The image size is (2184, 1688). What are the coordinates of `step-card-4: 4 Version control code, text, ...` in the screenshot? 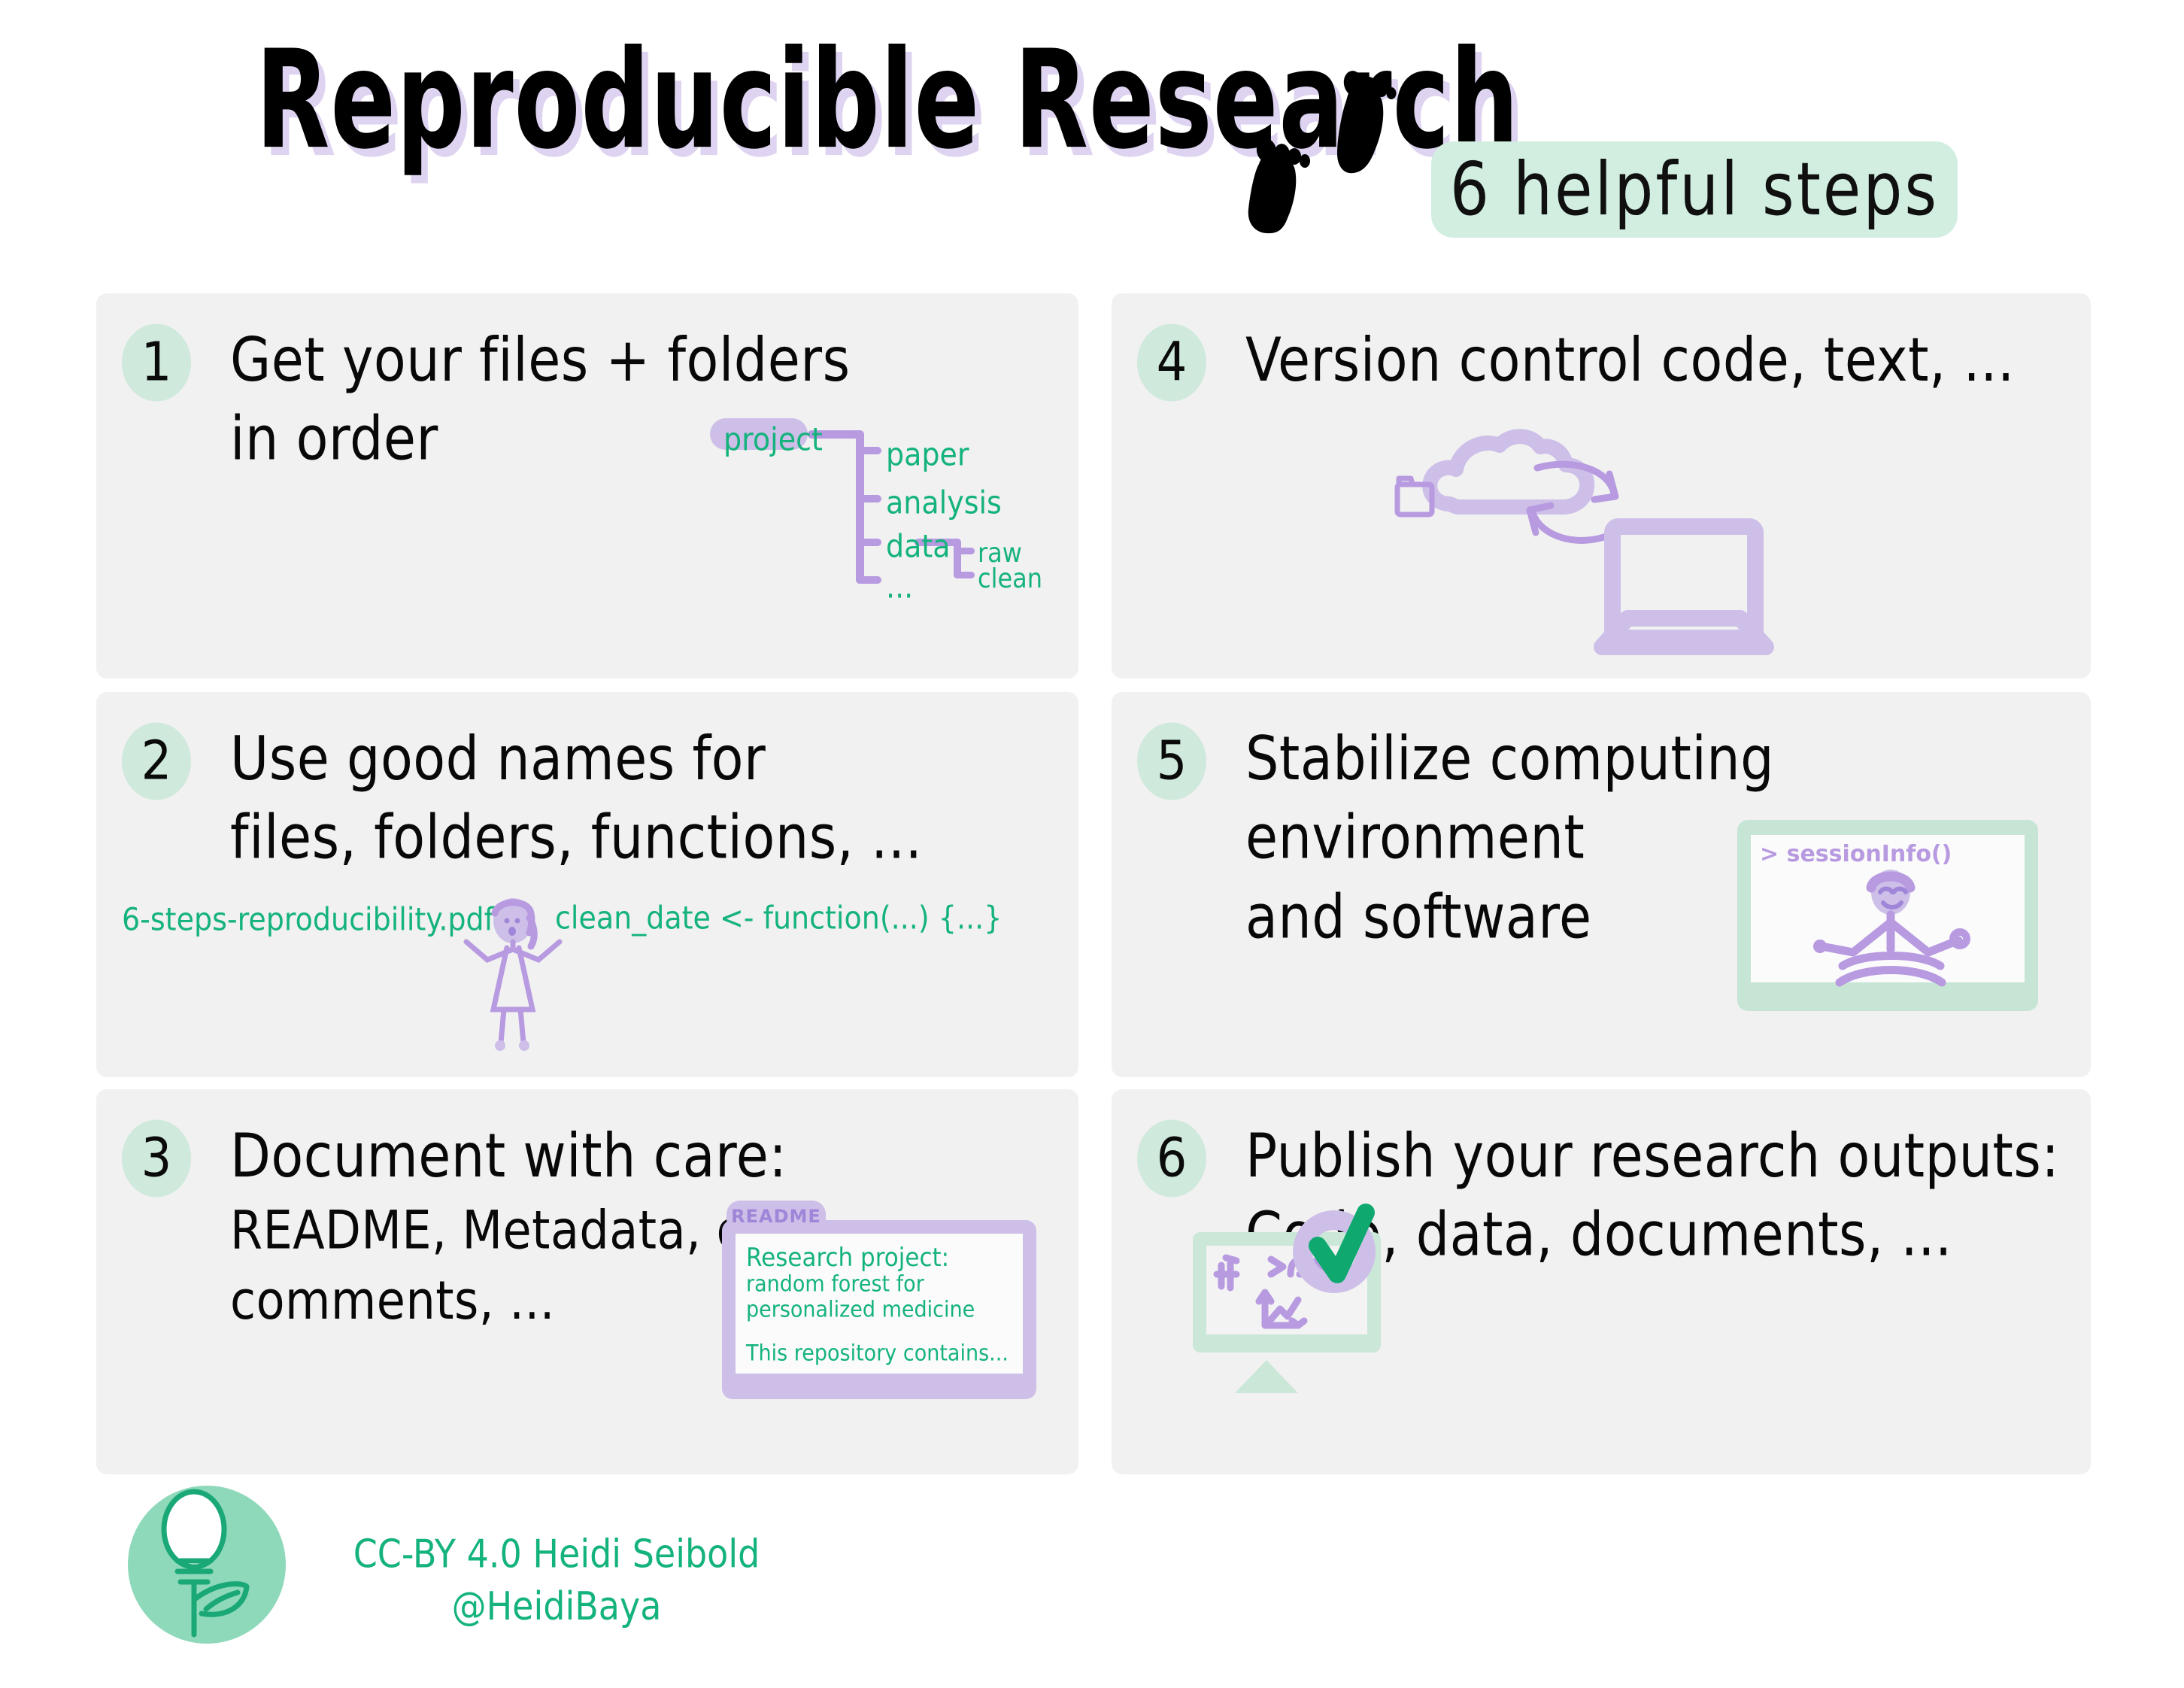 It's located at (1602, 486).